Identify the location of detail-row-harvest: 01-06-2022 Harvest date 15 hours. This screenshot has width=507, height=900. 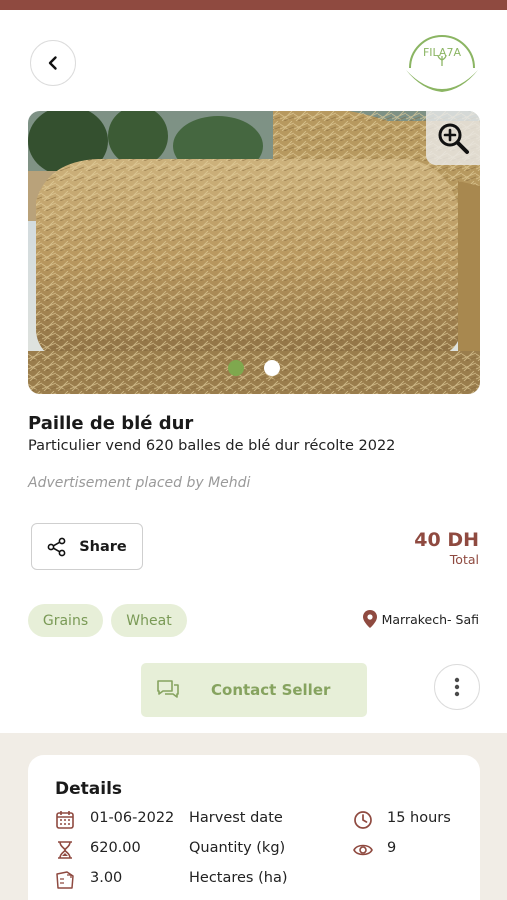
(254, 820).